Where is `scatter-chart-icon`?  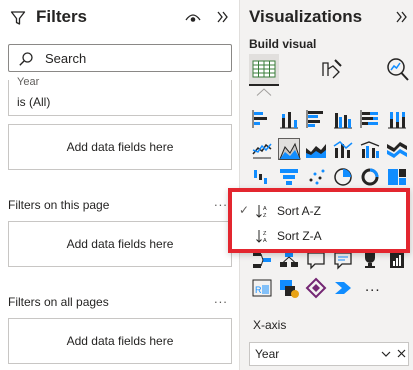
scatter-chart-icon is located at coordinates (316, 177).